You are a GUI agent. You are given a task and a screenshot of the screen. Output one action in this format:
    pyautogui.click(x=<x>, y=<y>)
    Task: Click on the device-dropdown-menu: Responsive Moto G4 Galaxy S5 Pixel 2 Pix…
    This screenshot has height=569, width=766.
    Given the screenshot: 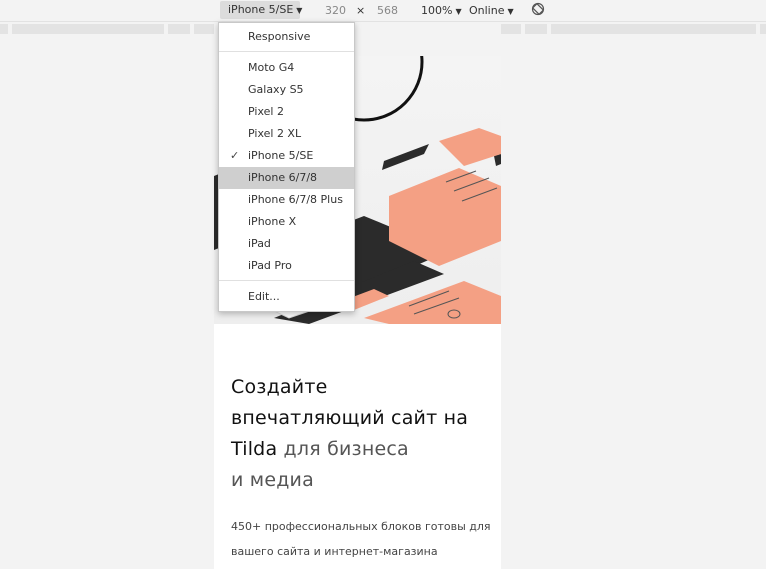 What is the action you would take?
    pyautogui.click(x=286, y=167)
    